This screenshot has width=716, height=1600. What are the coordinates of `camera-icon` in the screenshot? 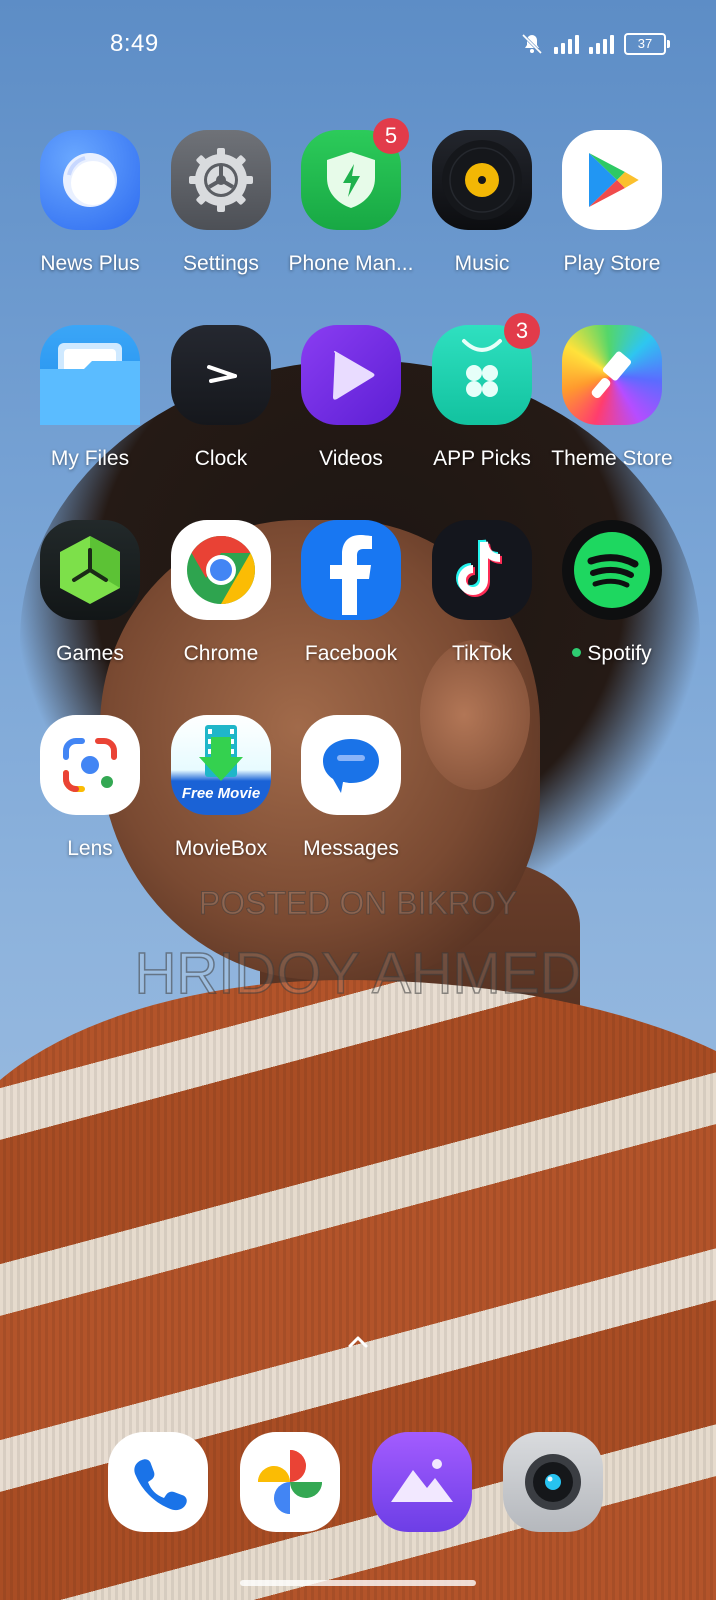 It's located at (553, 1482).